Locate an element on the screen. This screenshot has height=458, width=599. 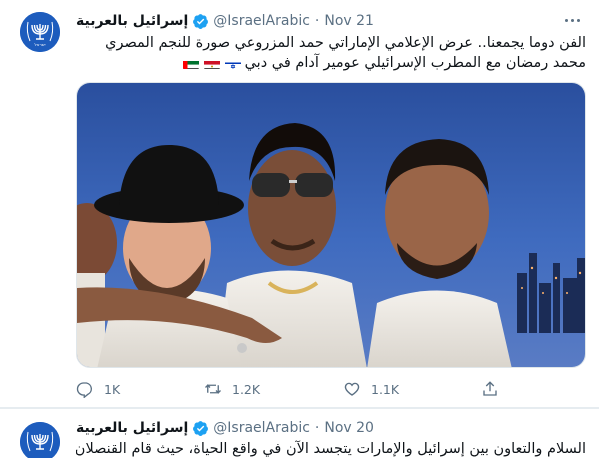
menorah-emblem-icon: ישראל is located at coordinates (40, 32).